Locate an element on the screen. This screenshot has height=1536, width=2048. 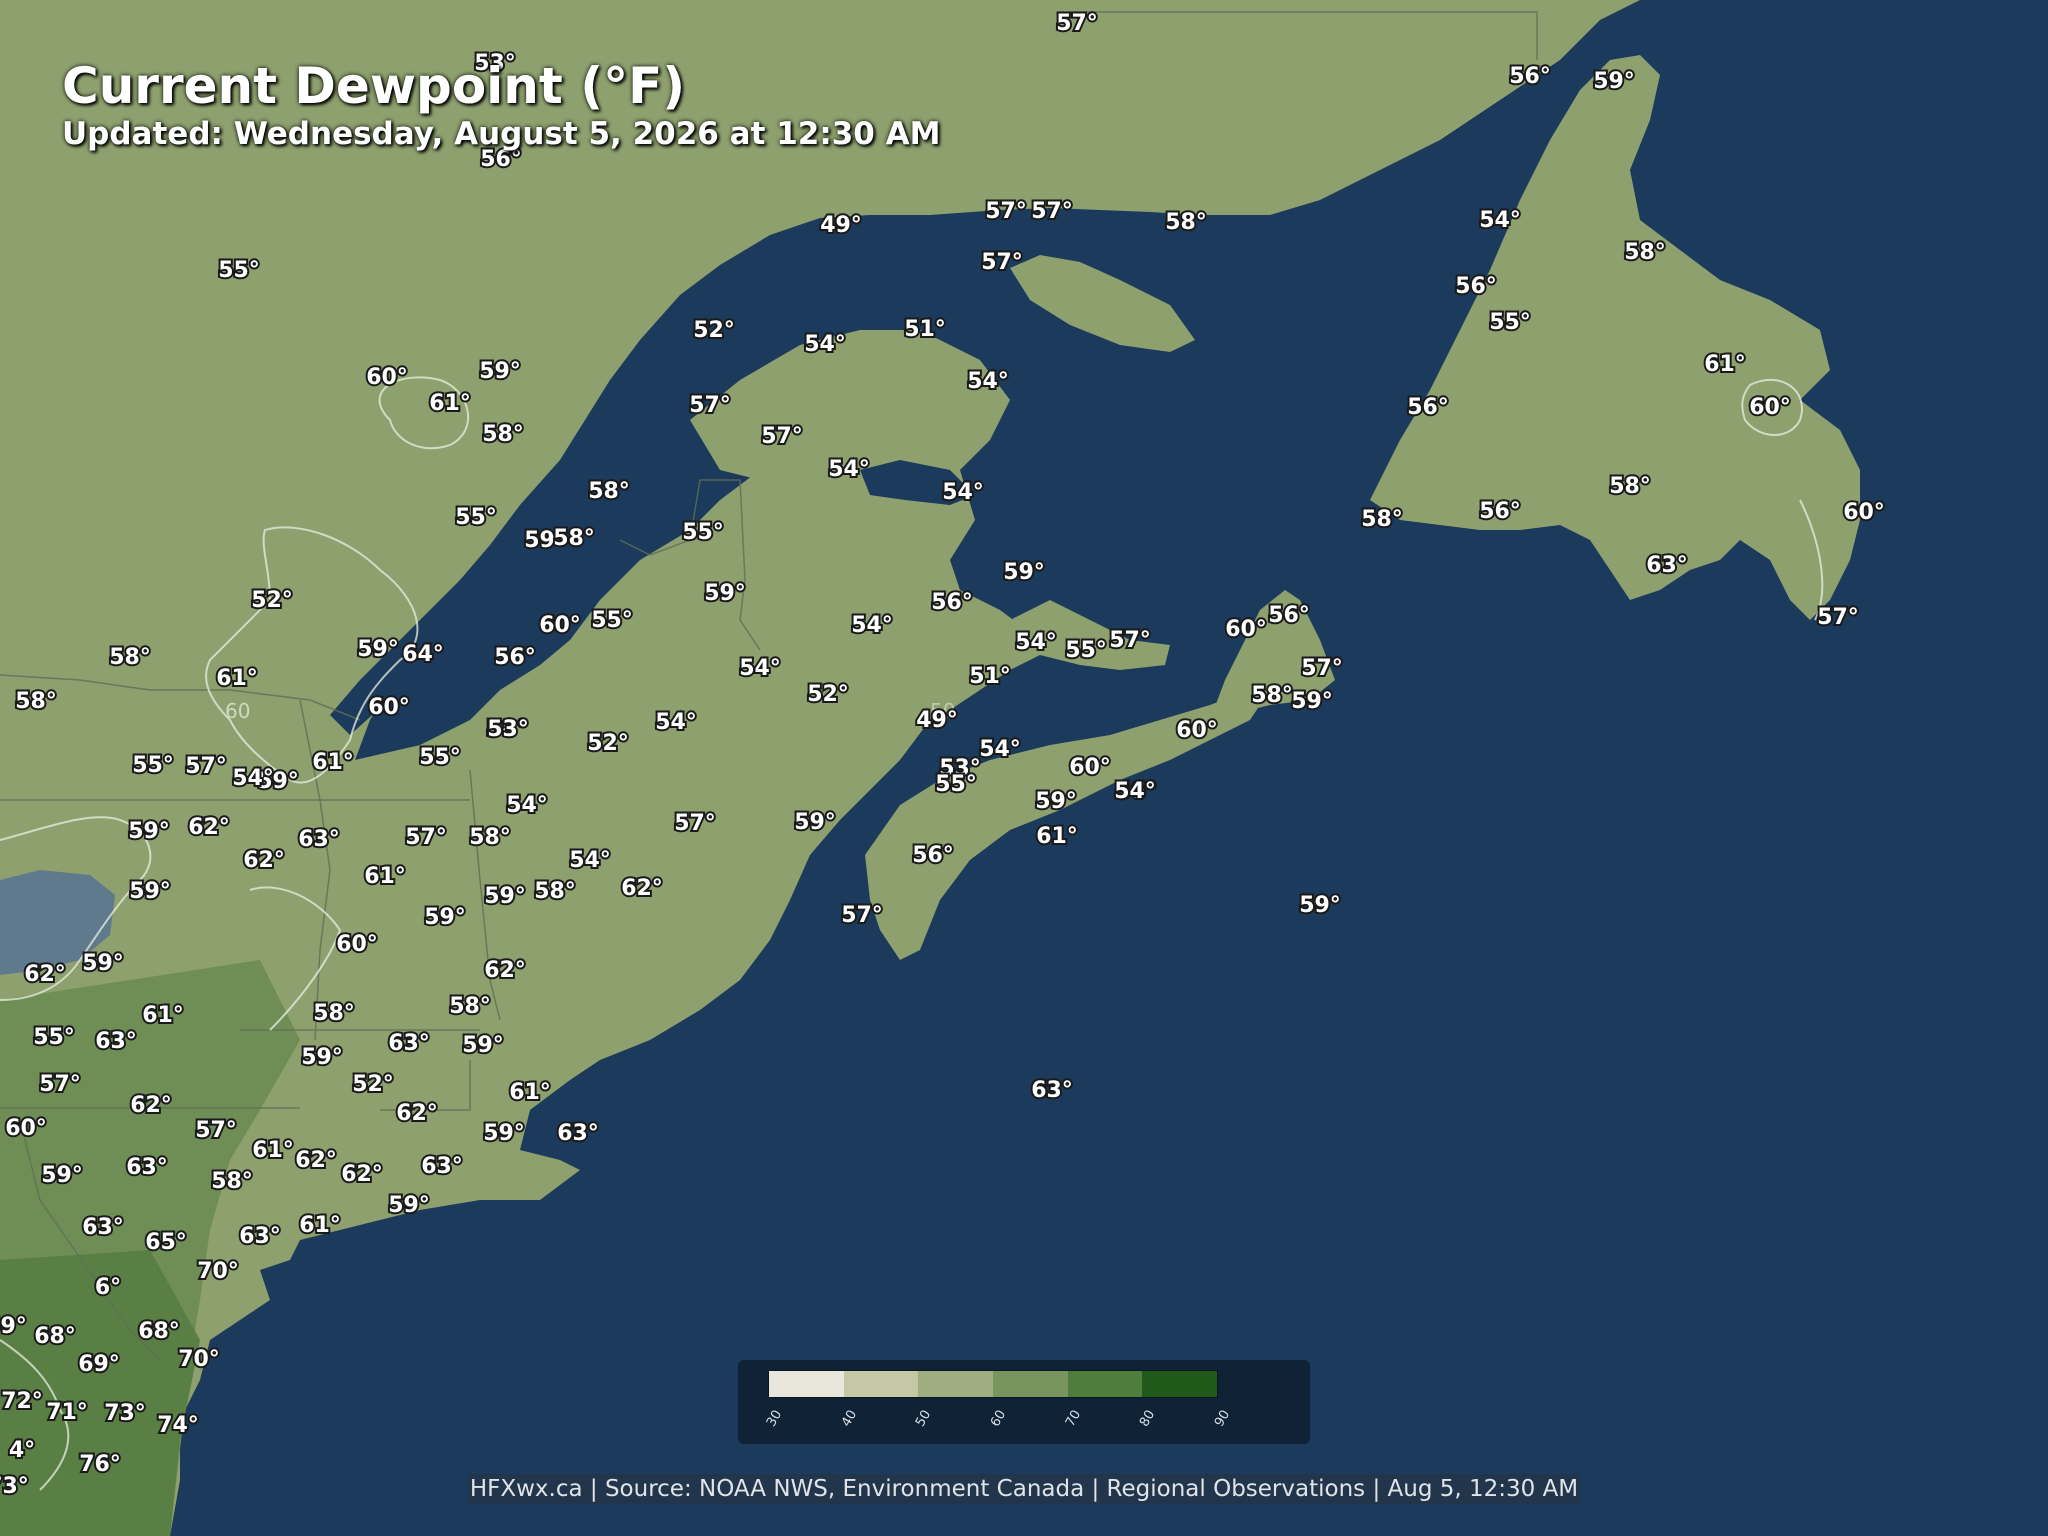
legend-tick-label: 30 is located at coordinates (775, 1418).